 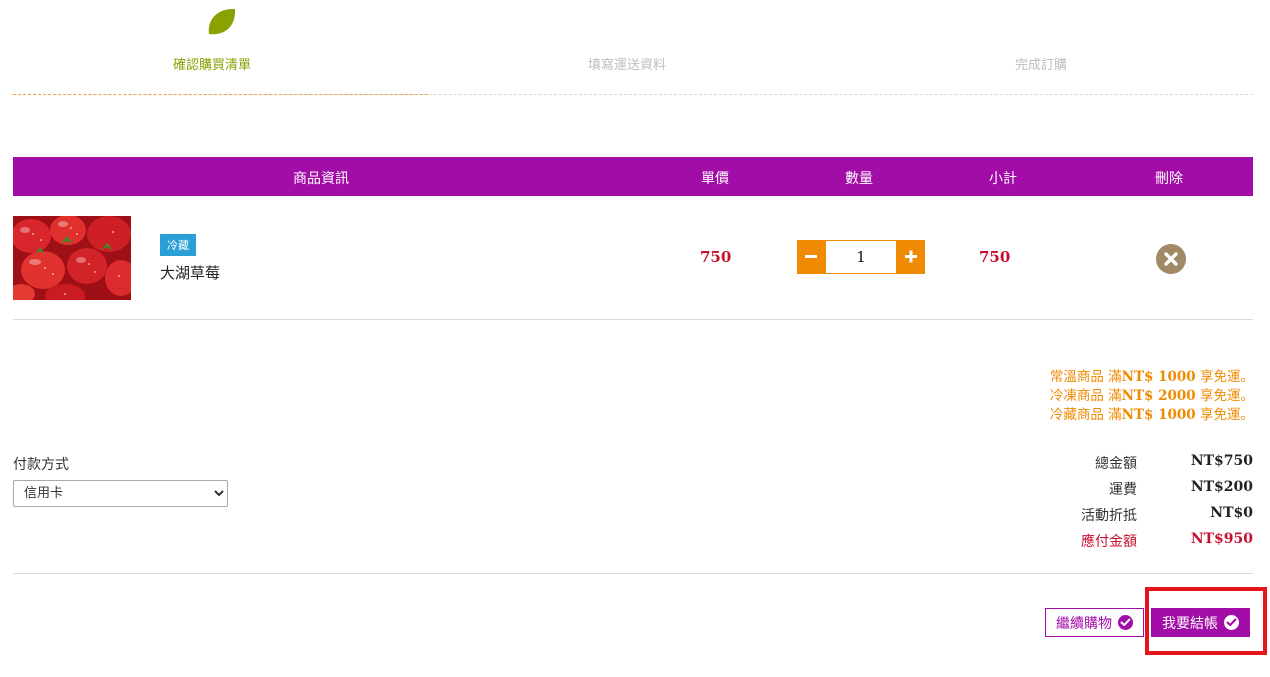 What do you see at coordinates (633, 48) in the screenshot?
I see `checkout-steps: 確認購買清單 填寫運送資料 完成訂購` at bounding box center [633, 48].